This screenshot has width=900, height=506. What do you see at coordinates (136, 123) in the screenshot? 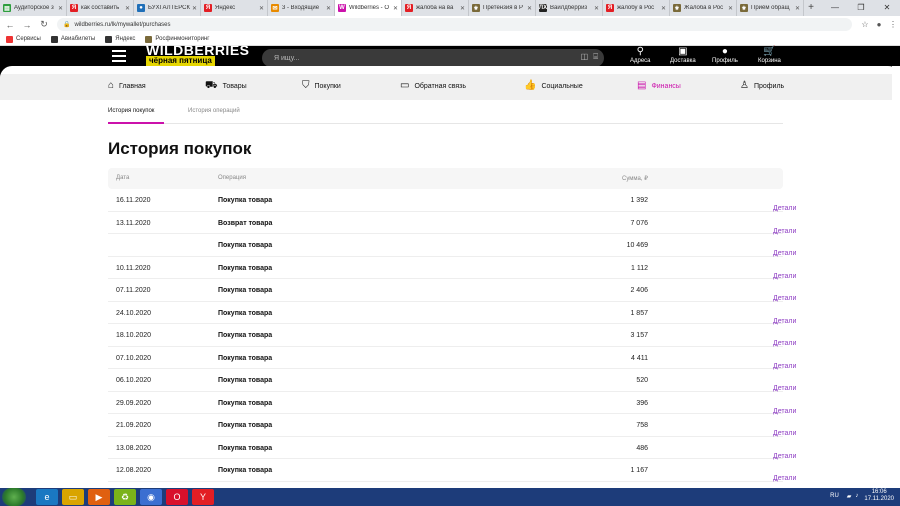
I see `active-tab-indicator` at bounding box center [136, 123].